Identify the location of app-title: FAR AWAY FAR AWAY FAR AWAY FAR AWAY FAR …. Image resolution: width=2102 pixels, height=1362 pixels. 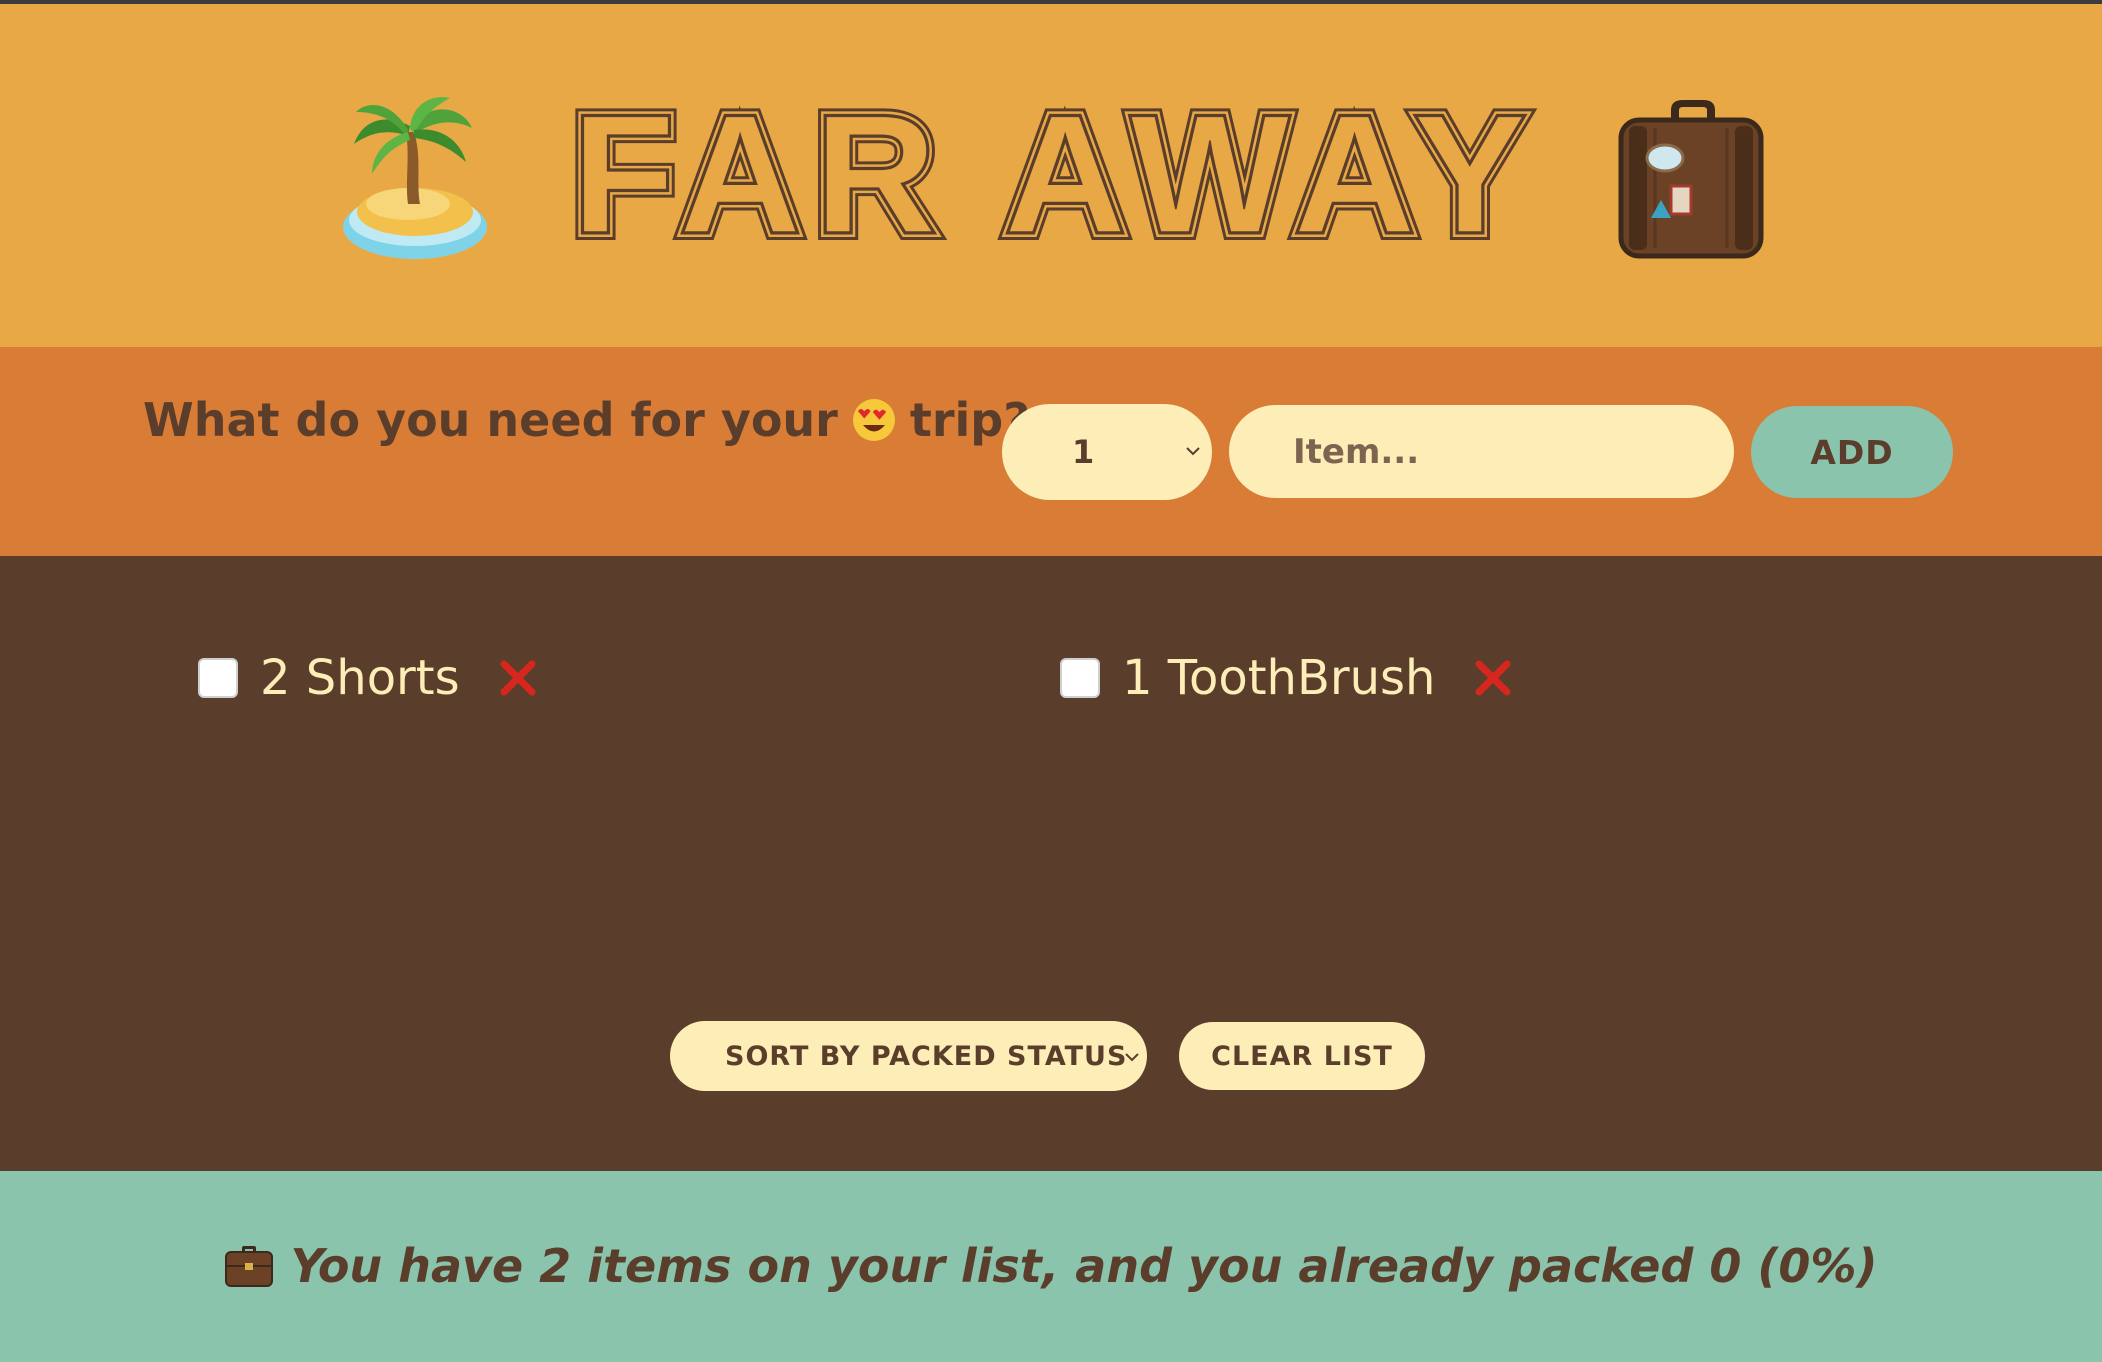
(1052, 174).